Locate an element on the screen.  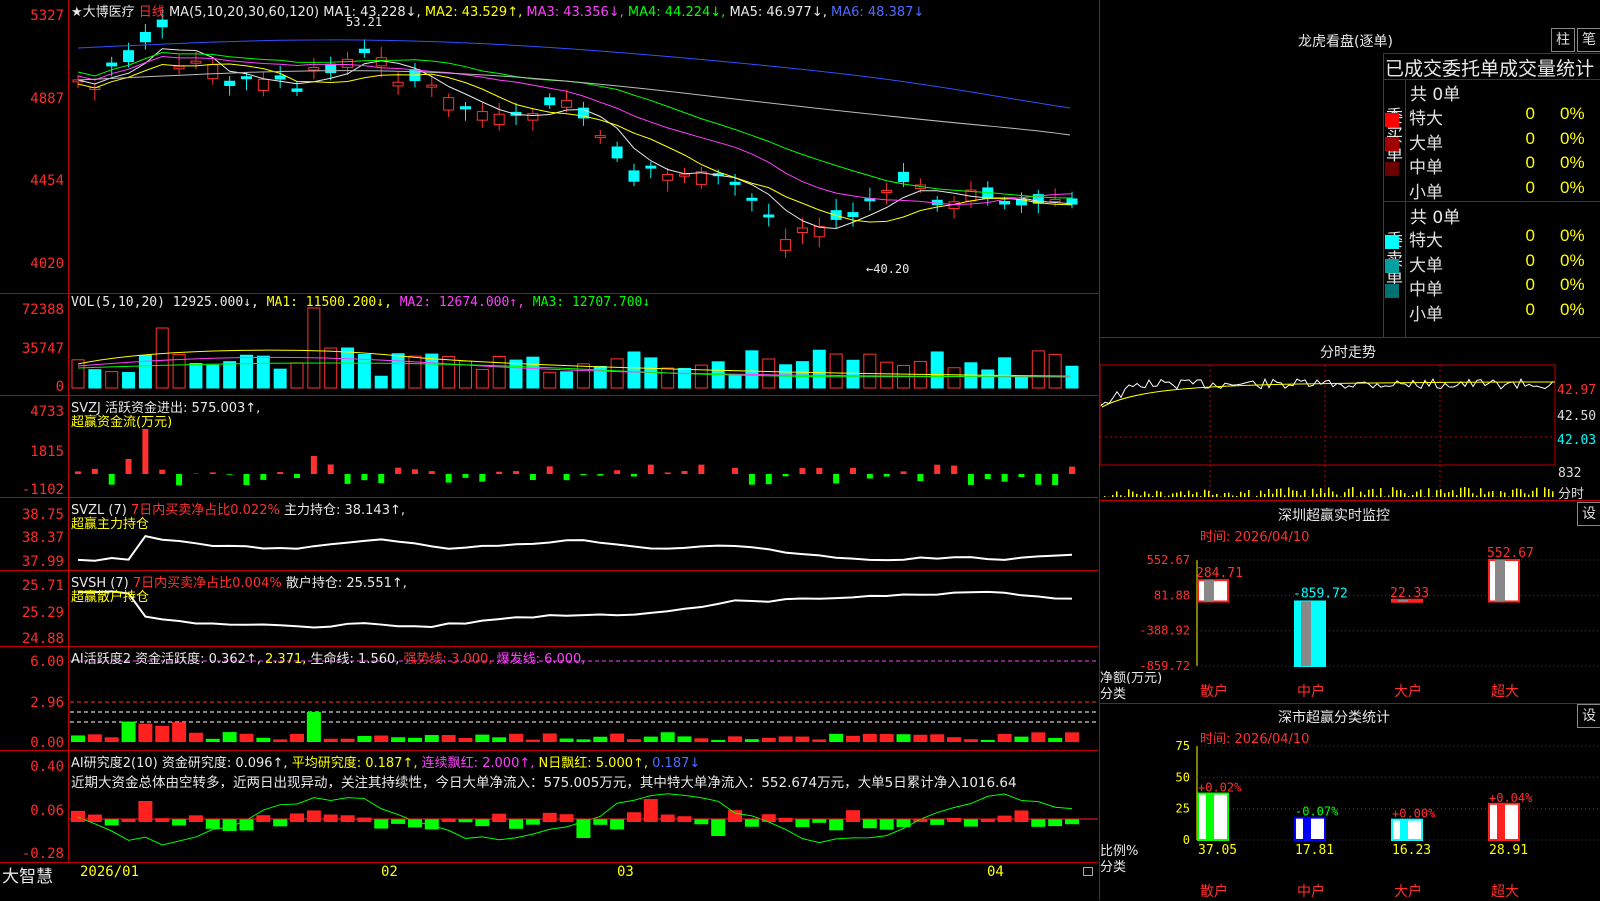
category-label: 超大 is located at coordinates (1505, 692).